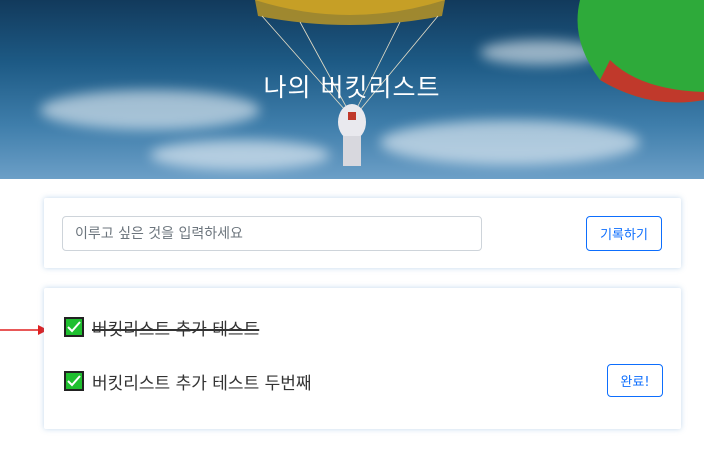 The image size is (704, 458). I want to click on list-item: 버킷리스트 추가 테스트 두번째, so click(188, 382).